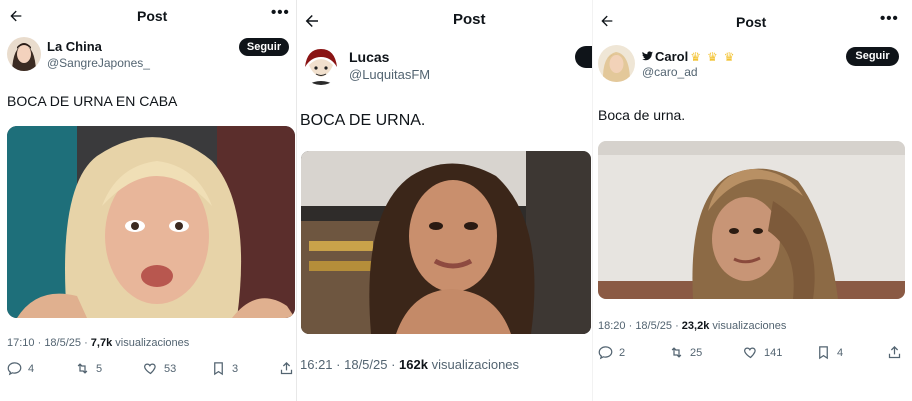  What do you see at coordinates (773, 352) in the screenshot?
I see `like-count: 141` at bounding box center [773, 352].